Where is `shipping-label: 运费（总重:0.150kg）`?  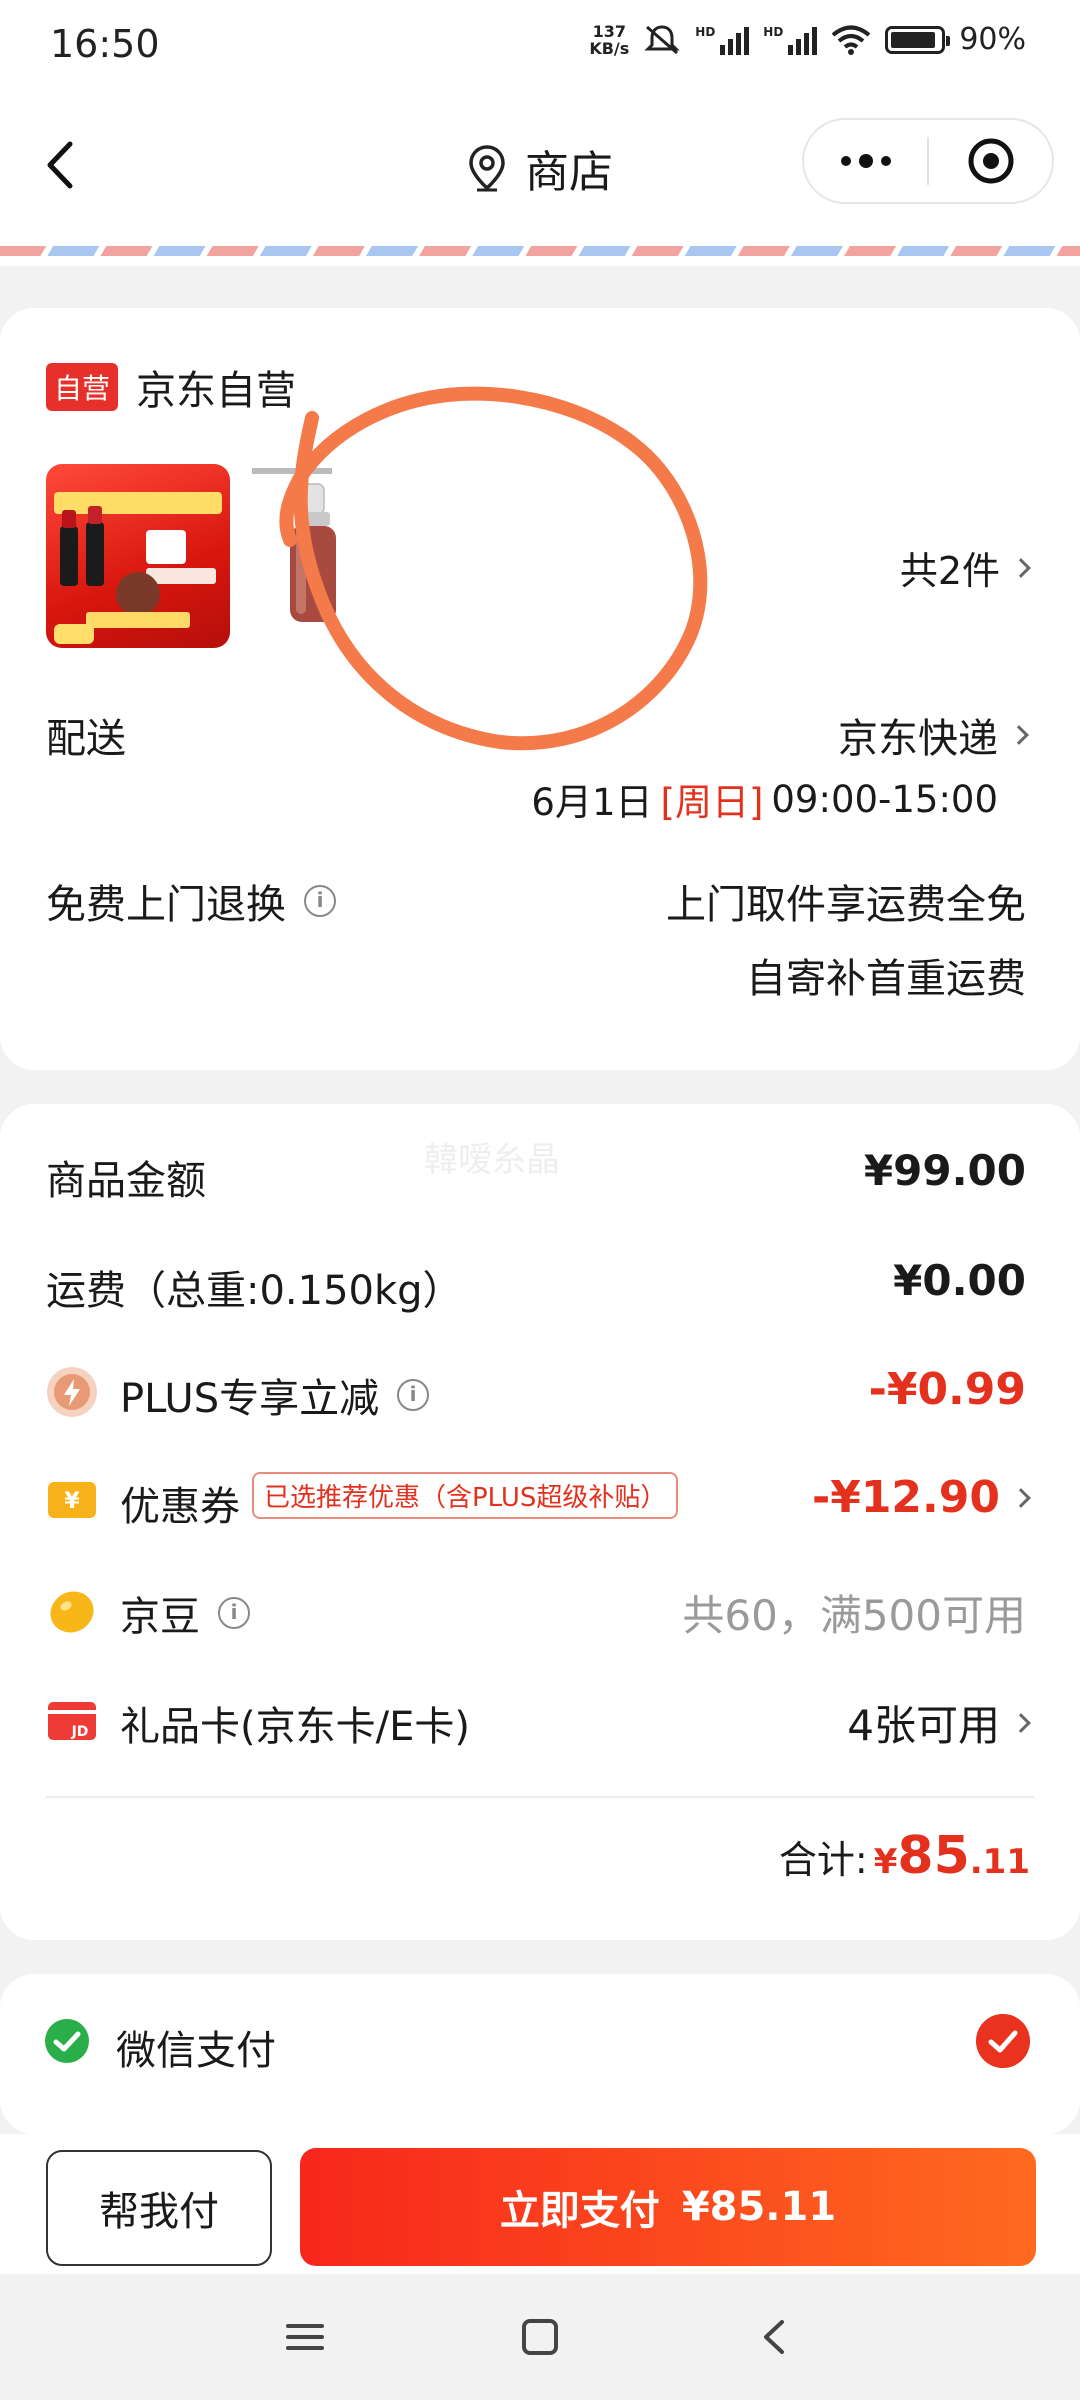
shipping-label: 运费（总重:0.150kg） is located at coordinates (254, 1291).